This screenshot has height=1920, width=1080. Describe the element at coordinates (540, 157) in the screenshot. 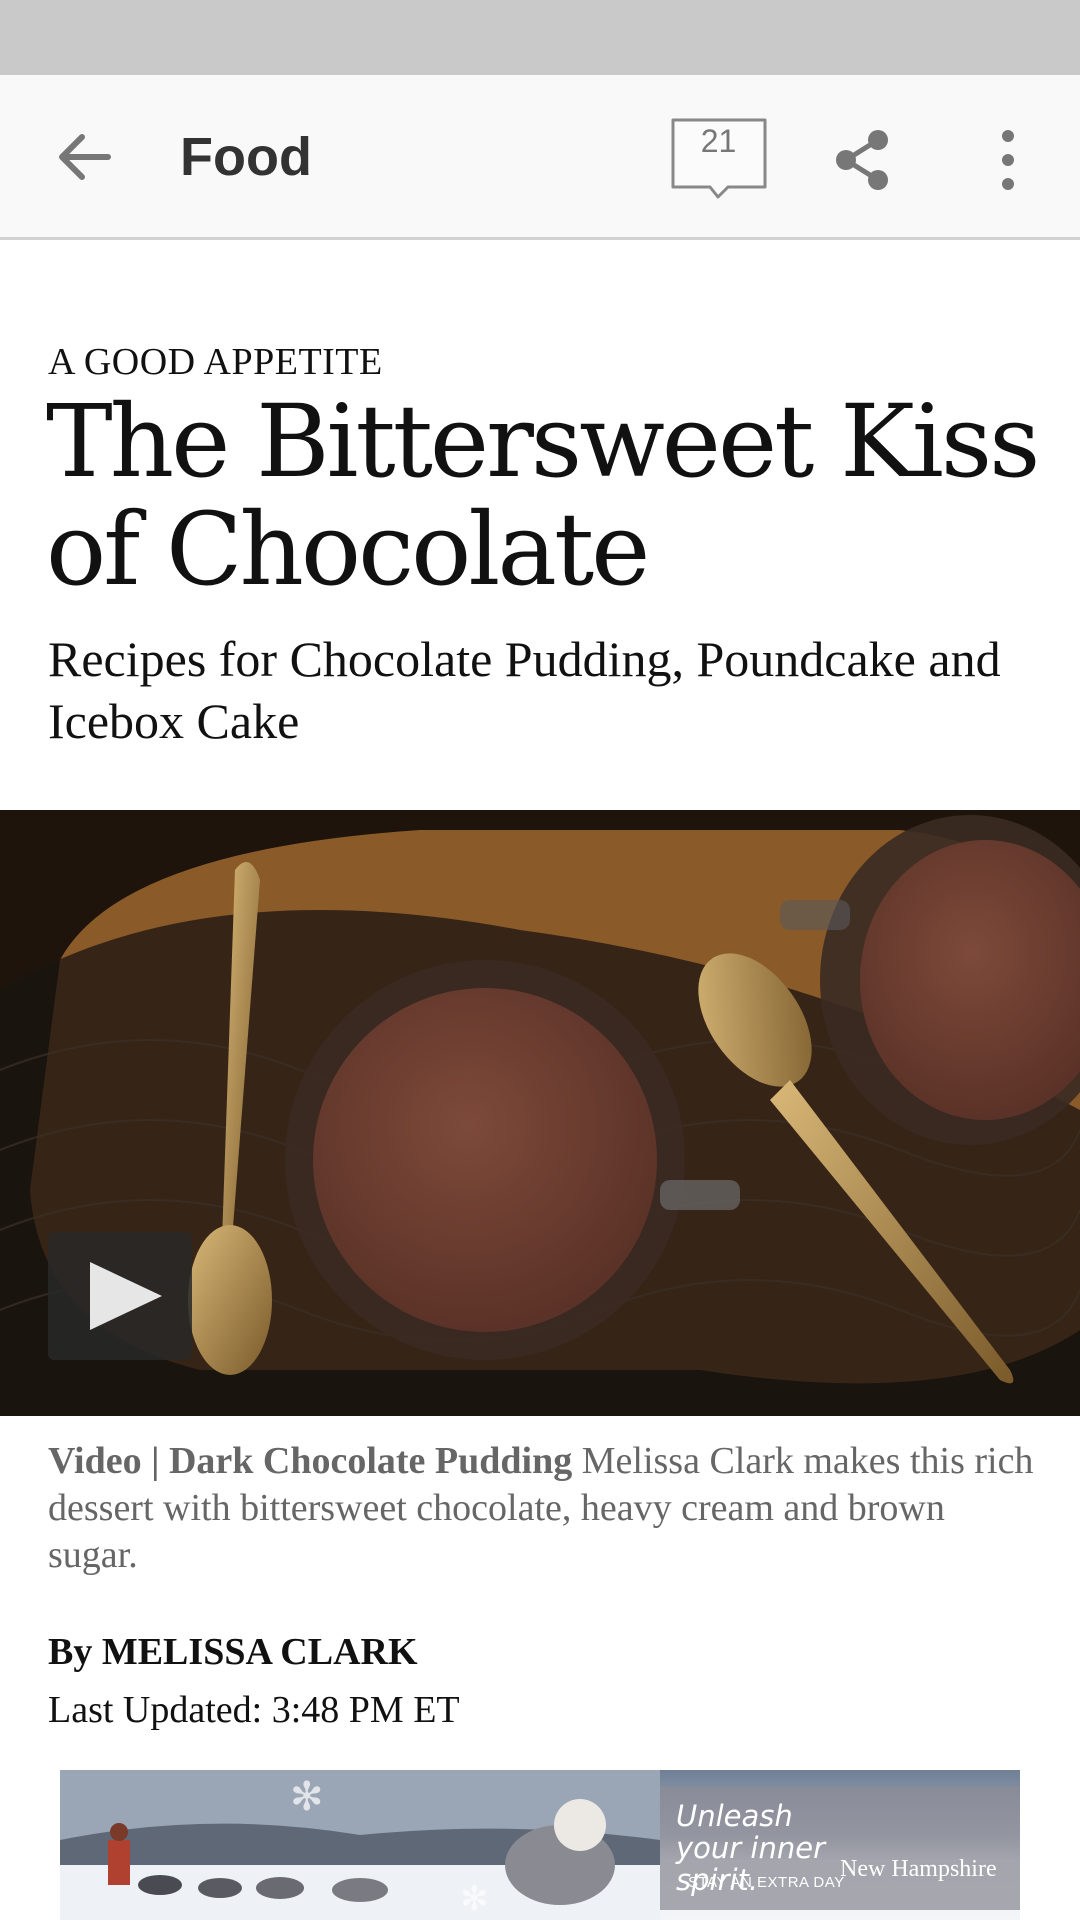

I see `app-bar: Food 21` at that location.